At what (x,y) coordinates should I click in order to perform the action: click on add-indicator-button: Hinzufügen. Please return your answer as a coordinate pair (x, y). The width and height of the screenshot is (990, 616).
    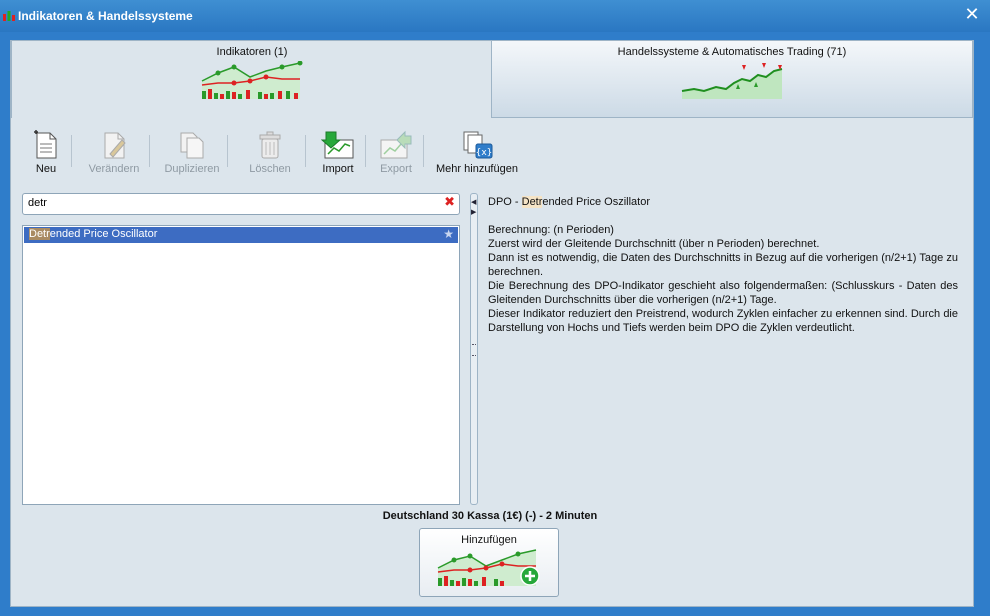
    Looking at the image, I should click on (489, 562).